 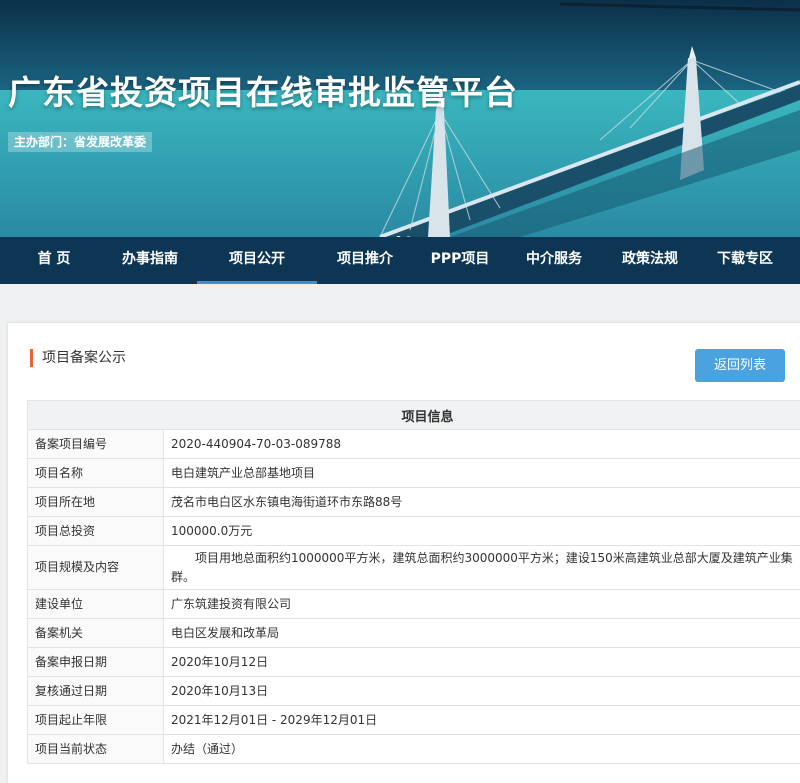 I want to click on table-row: 项目当前状态 办结（通过）, so click(x=413, y=749).